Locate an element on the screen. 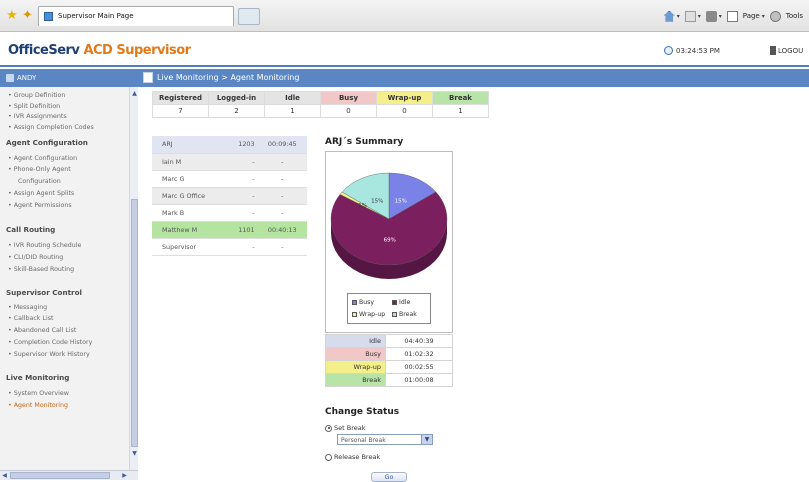  print-icon is located at coordinates (711, 16).